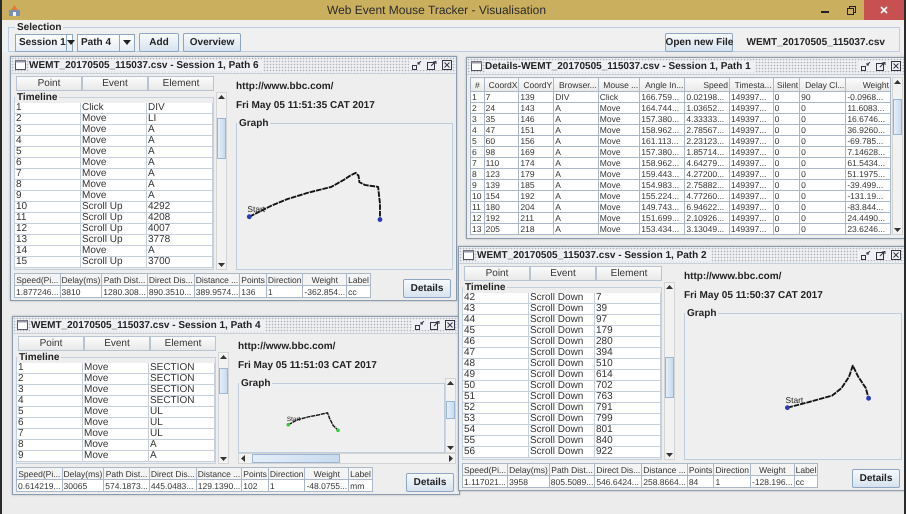  Describe the element at coordinates (50, 390) in the screenshot. I see `table-cell: 3` at that location.